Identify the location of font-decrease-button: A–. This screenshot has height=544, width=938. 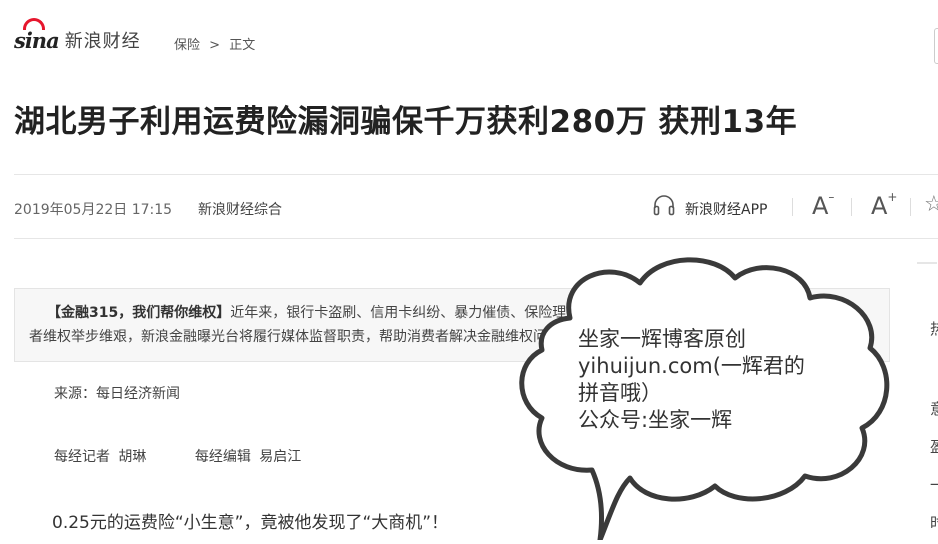
(823, 205).